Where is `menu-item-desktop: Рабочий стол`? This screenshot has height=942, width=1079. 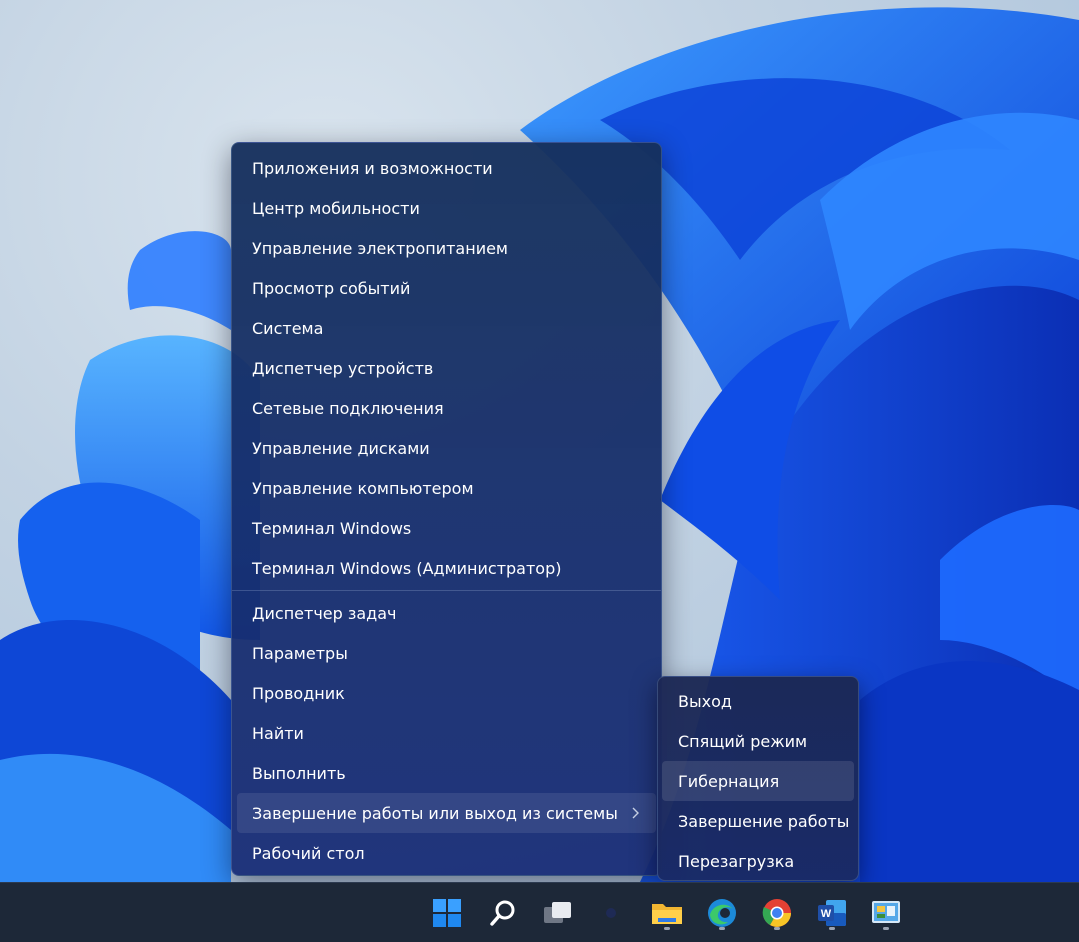
menu-item-desktop: Рабочий стол is located at coordinates (446, 853).